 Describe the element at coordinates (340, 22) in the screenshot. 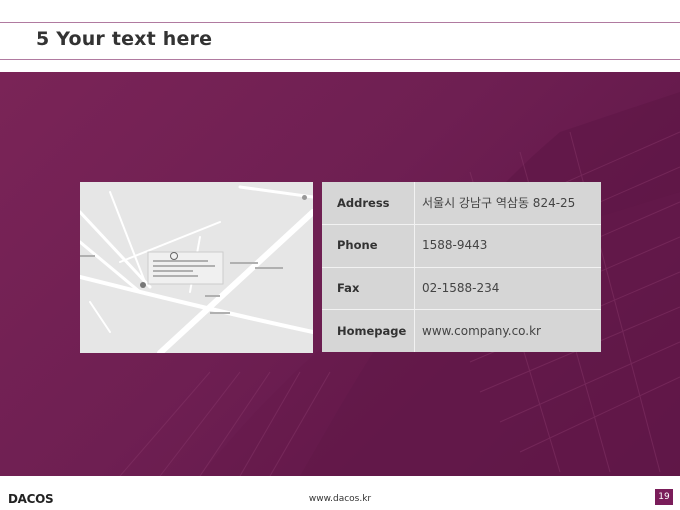

I see `header-top-rule` at that location.